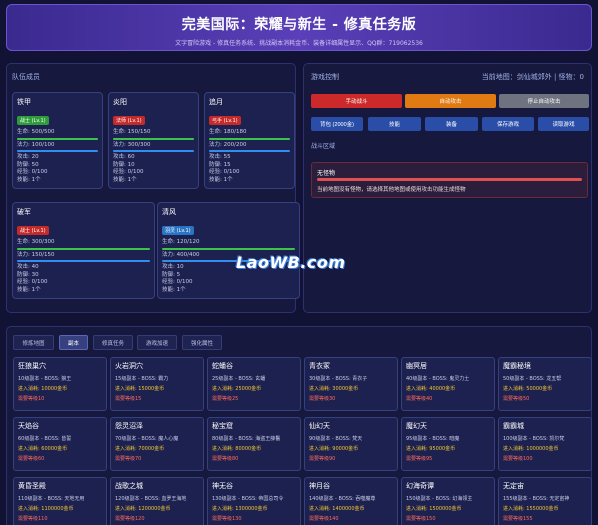 This screenshot has height=525, width=598. I want to click on mp-text: 法力: 100/100, so click(36, 144).